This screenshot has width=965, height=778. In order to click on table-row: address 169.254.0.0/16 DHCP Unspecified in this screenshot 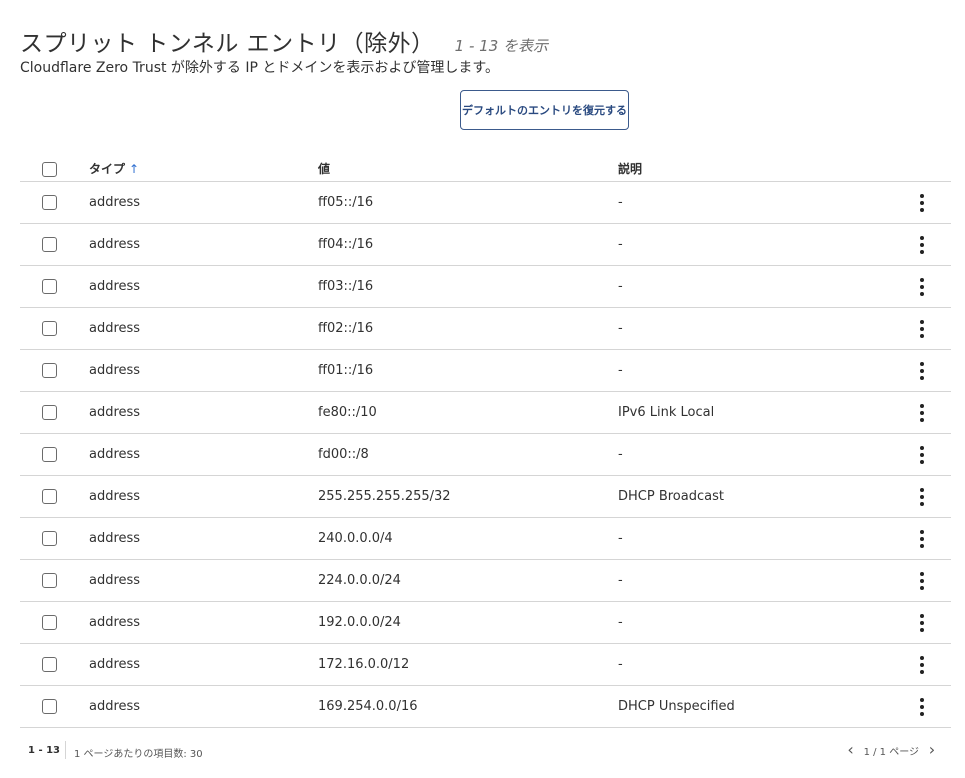, I will do `click(485, 707)`.